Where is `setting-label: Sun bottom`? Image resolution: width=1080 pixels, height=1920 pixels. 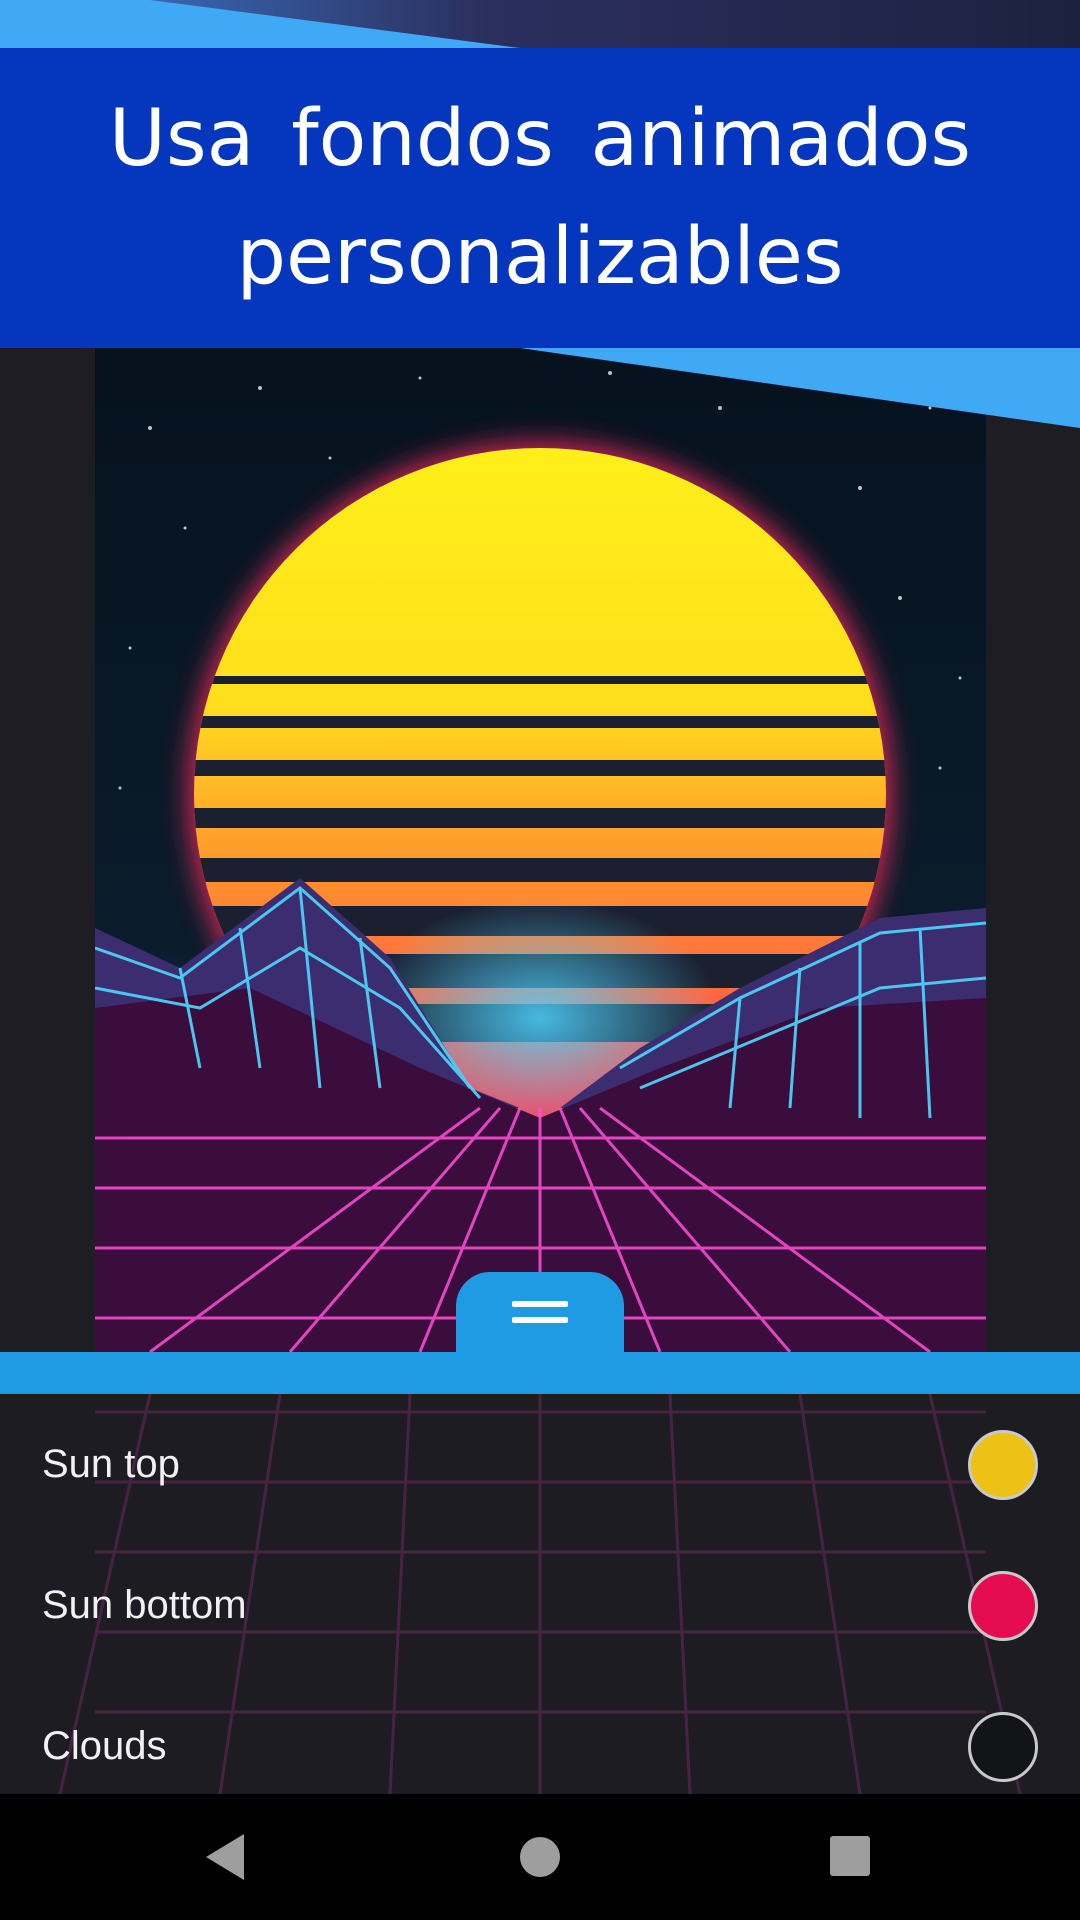 setting-label: Sun bottom is located at coordinates (144, 1605).